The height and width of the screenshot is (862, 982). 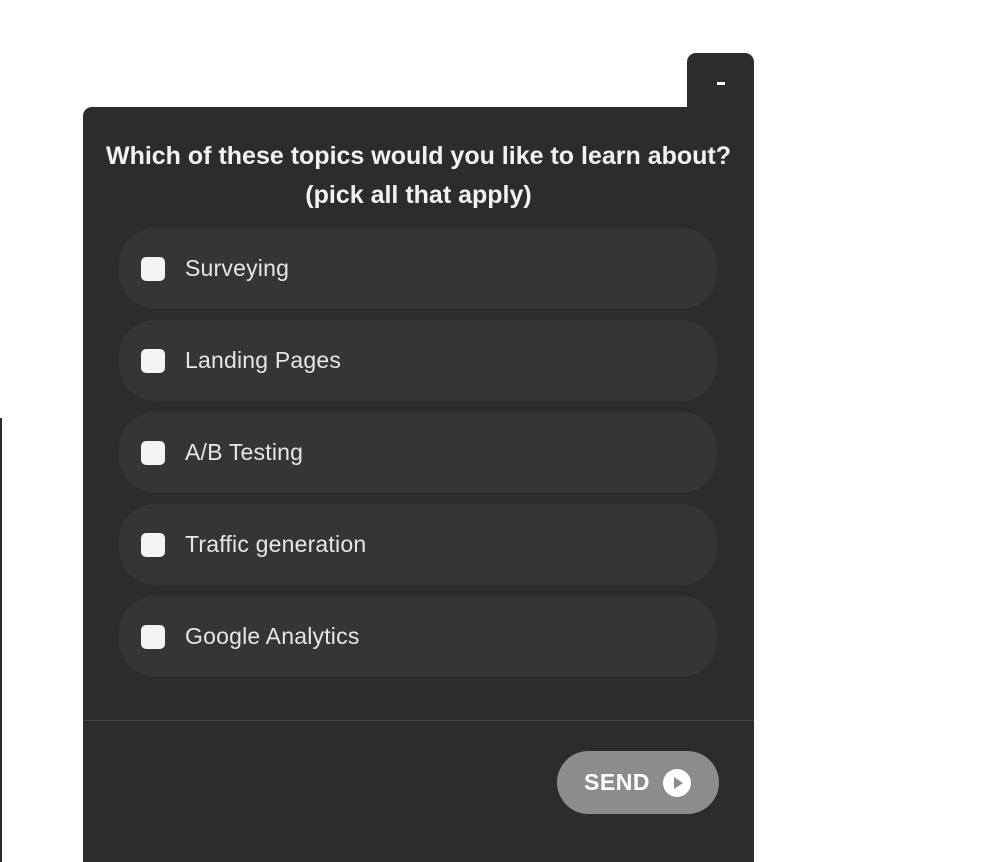 I want to click on play-circle-icon, so click(x=676, y=782).